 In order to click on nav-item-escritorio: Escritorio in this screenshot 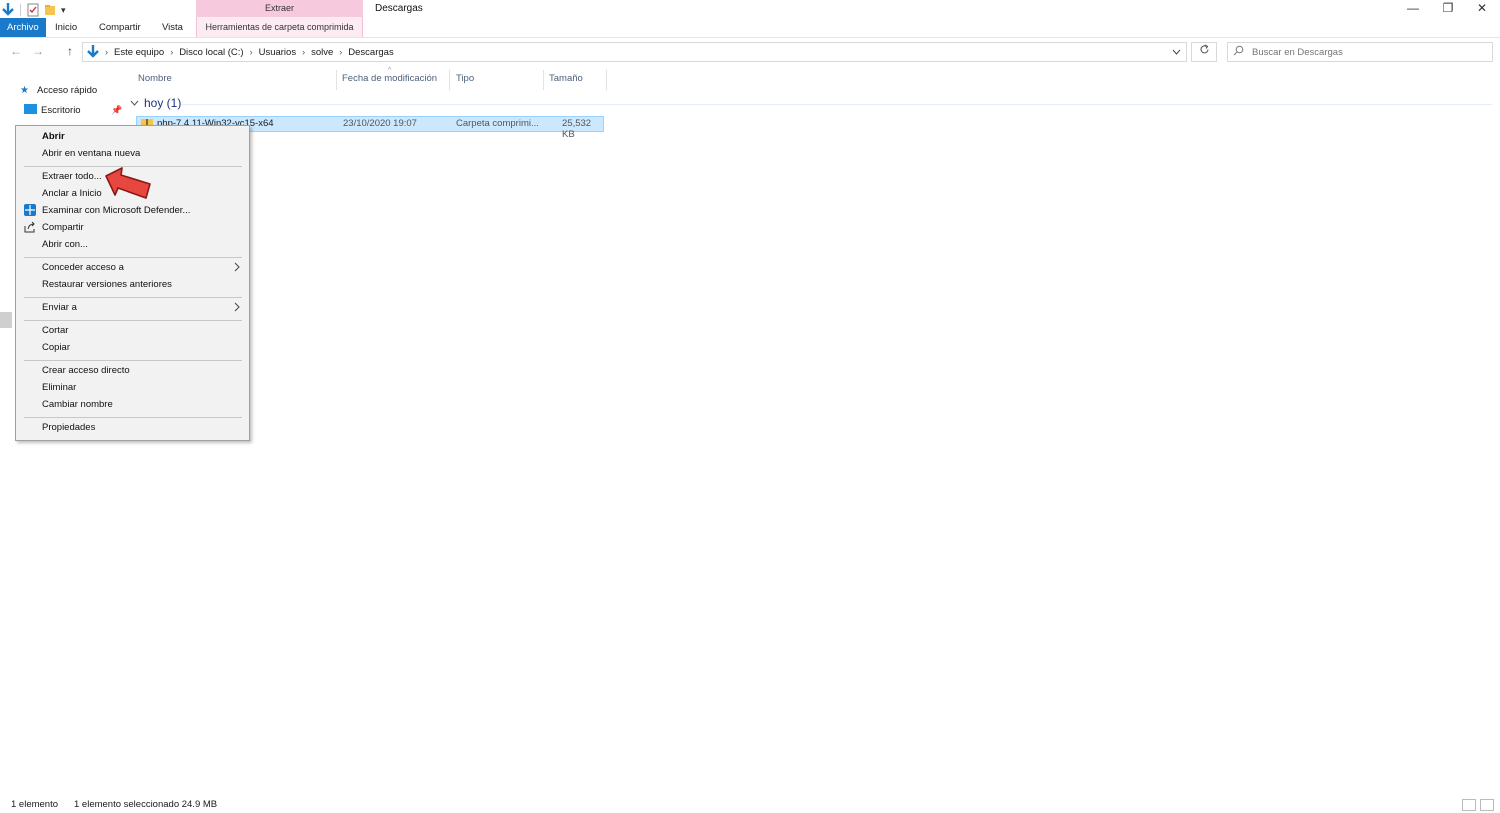, I will do `click(52, 110)`.